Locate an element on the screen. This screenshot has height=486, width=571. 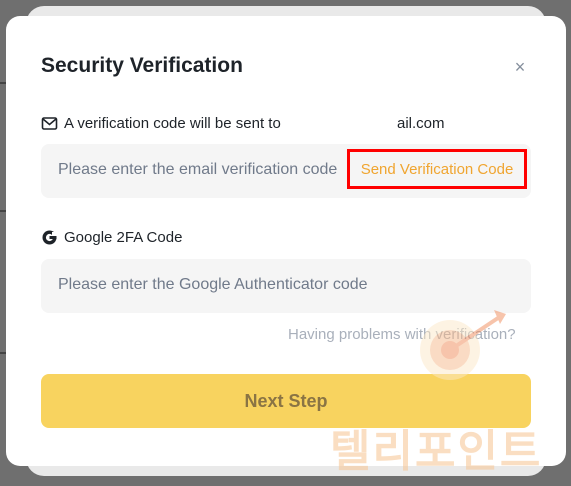
dialog-title: Security Verification is located at coordinates (142, 65).